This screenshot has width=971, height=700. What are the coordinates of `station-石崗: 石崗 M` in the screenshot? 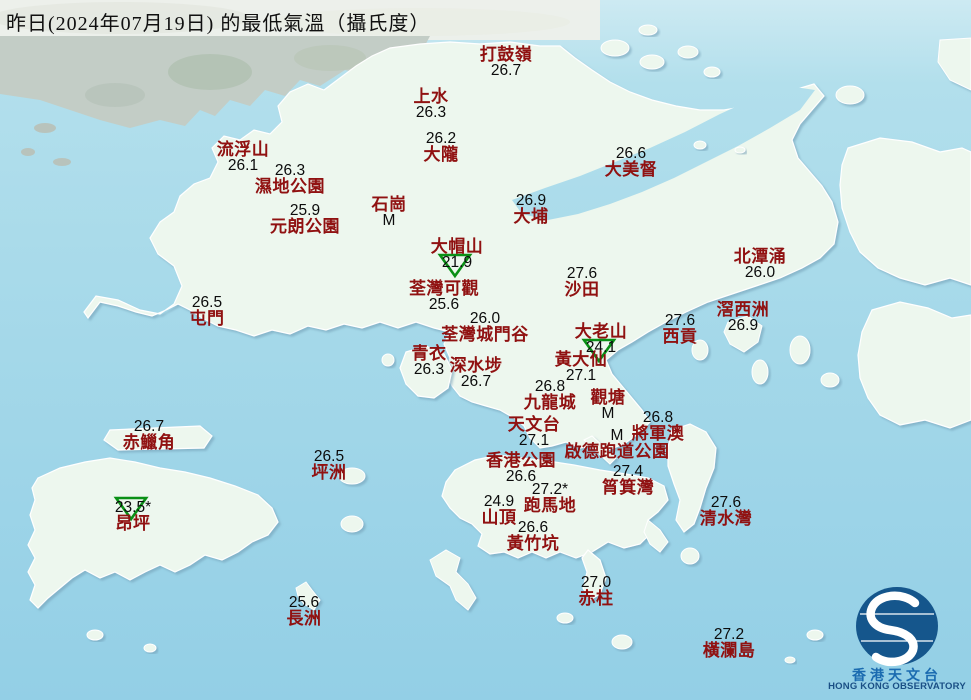 It's located at (389, 212).